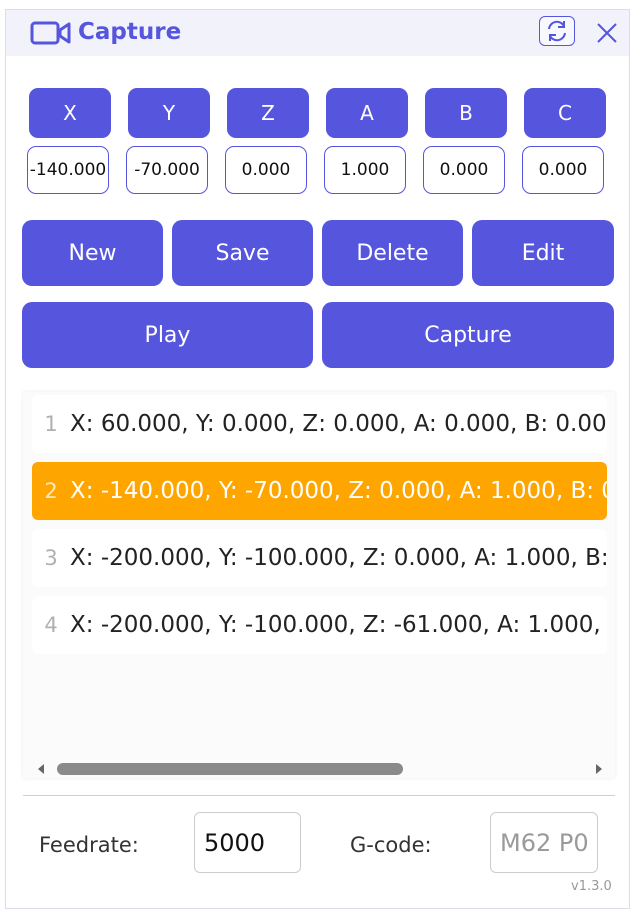 The height and width of the screenshot is (913, 634). I want to click on axis-label-c: C, so click(565, 113).